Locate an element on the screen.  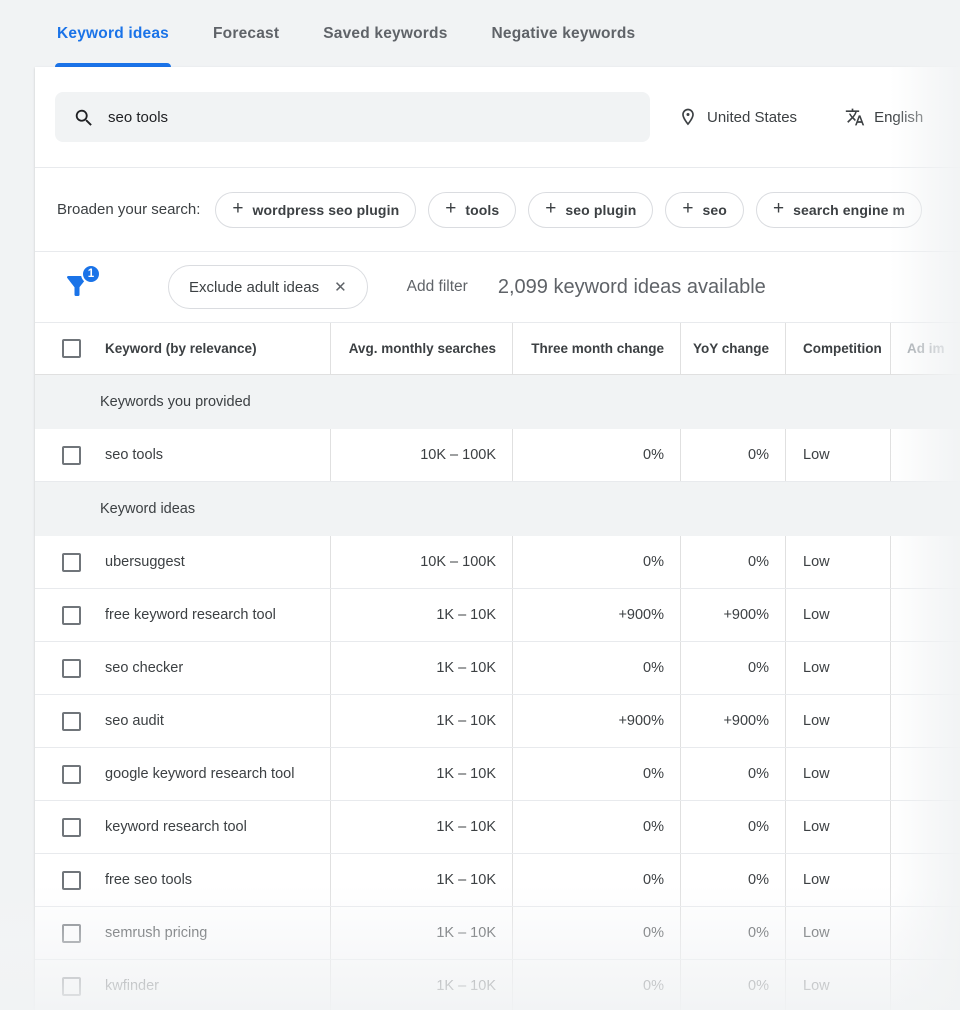
tab-keyword-ideas: Keyword ideas is located at coordinates (113, 33).